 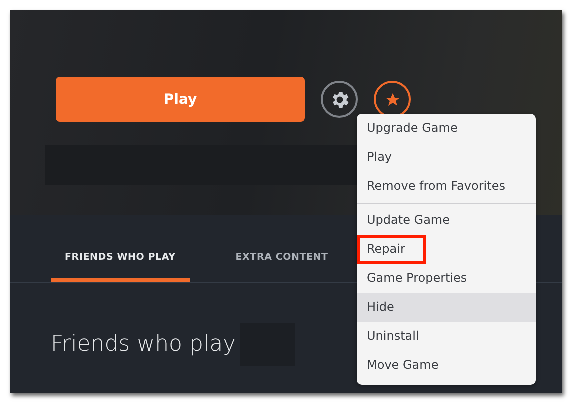 I want to click on menu-item: Move Game, so click(x=446, y=365).